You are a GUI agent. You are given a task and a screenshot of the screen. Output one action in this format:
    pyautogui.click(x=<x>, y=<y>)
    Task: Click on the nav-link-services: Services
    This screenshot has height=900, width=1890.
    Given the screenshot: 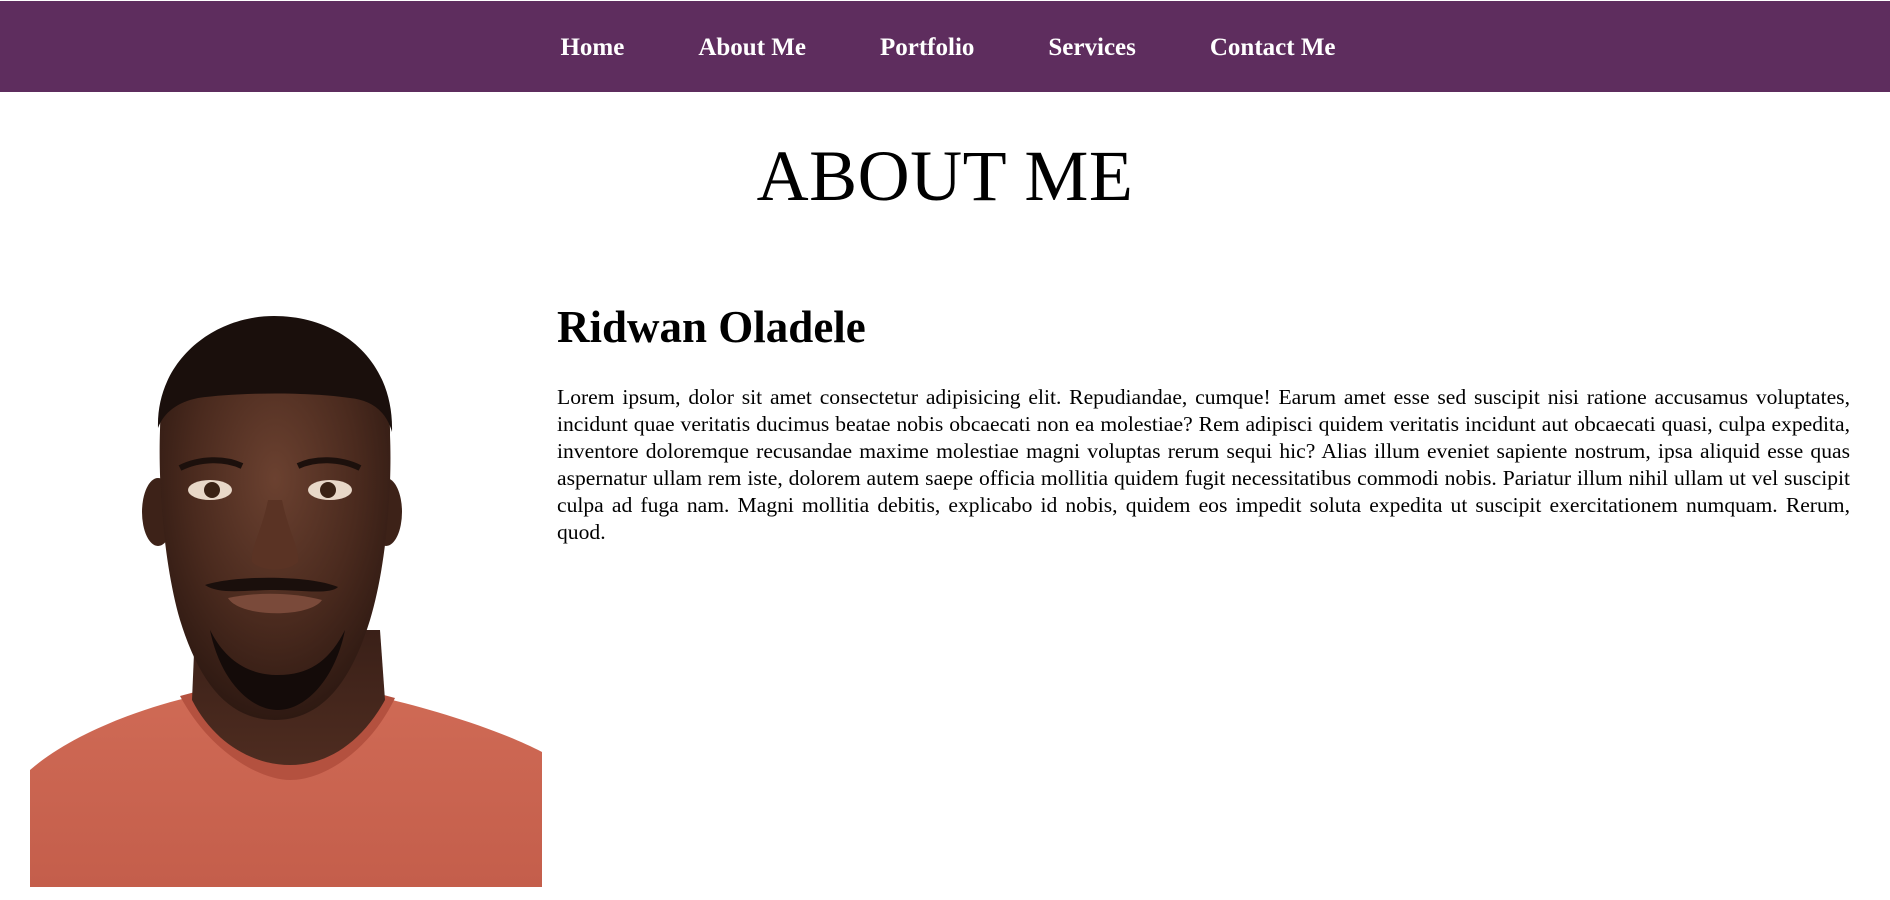 What is the action you would take?
    pyautogui.click(x=1091, y=46)
    